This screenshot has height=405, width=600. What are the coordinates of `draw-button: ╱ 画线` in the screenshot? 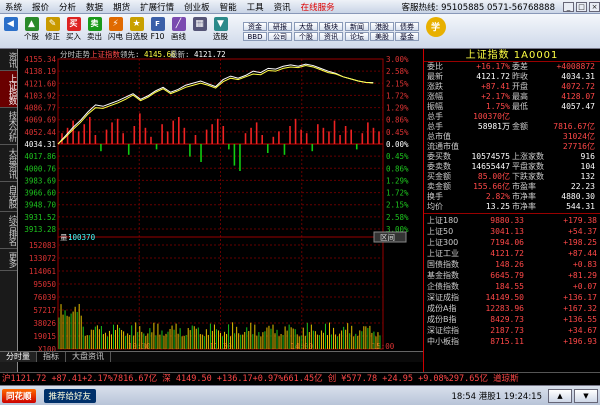 It's located at (178, 31).